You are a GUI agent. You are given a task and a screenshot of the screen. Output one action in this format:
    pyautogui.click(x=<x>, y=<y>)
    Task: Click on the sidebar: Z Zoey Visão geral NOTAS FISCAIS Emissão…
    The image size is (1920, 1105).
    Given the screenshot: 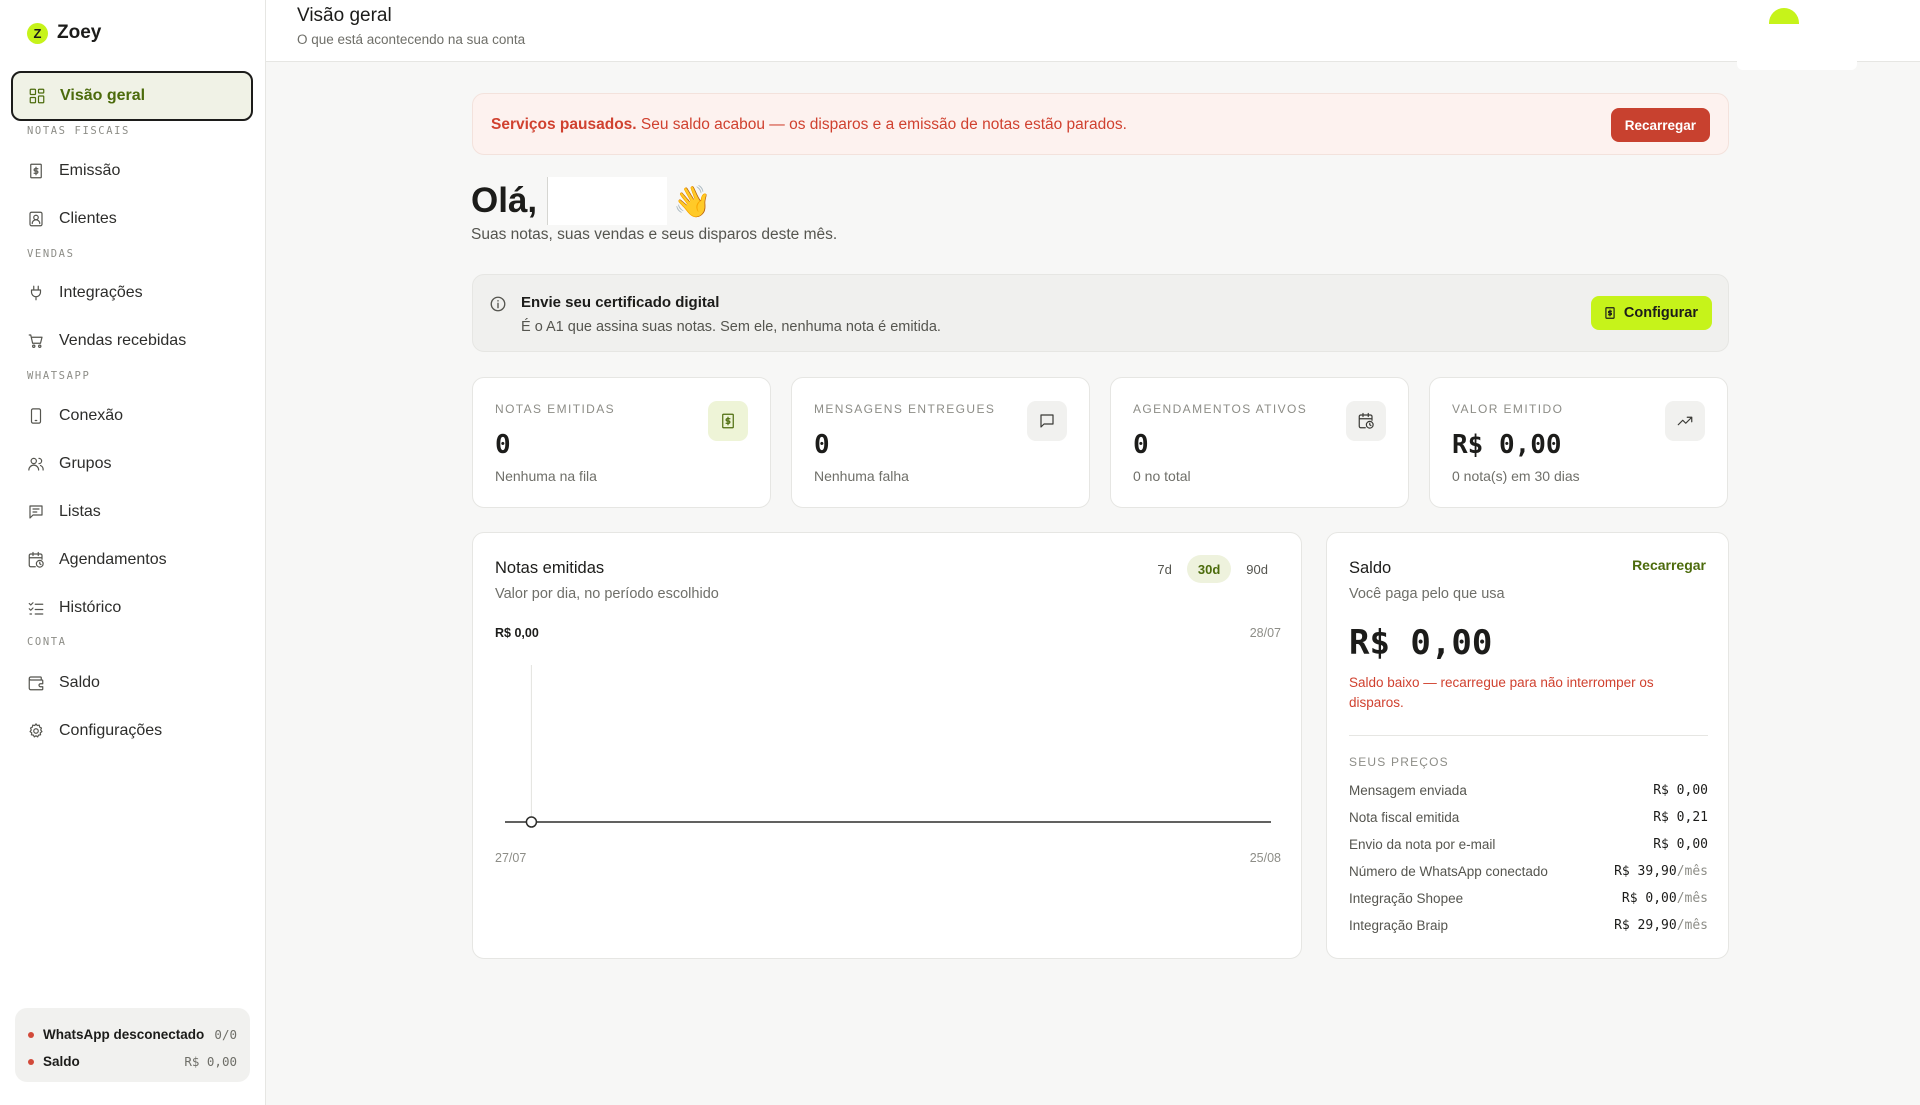 What is the action you would take?
    pyautogui.click(x=133, y=552)
    